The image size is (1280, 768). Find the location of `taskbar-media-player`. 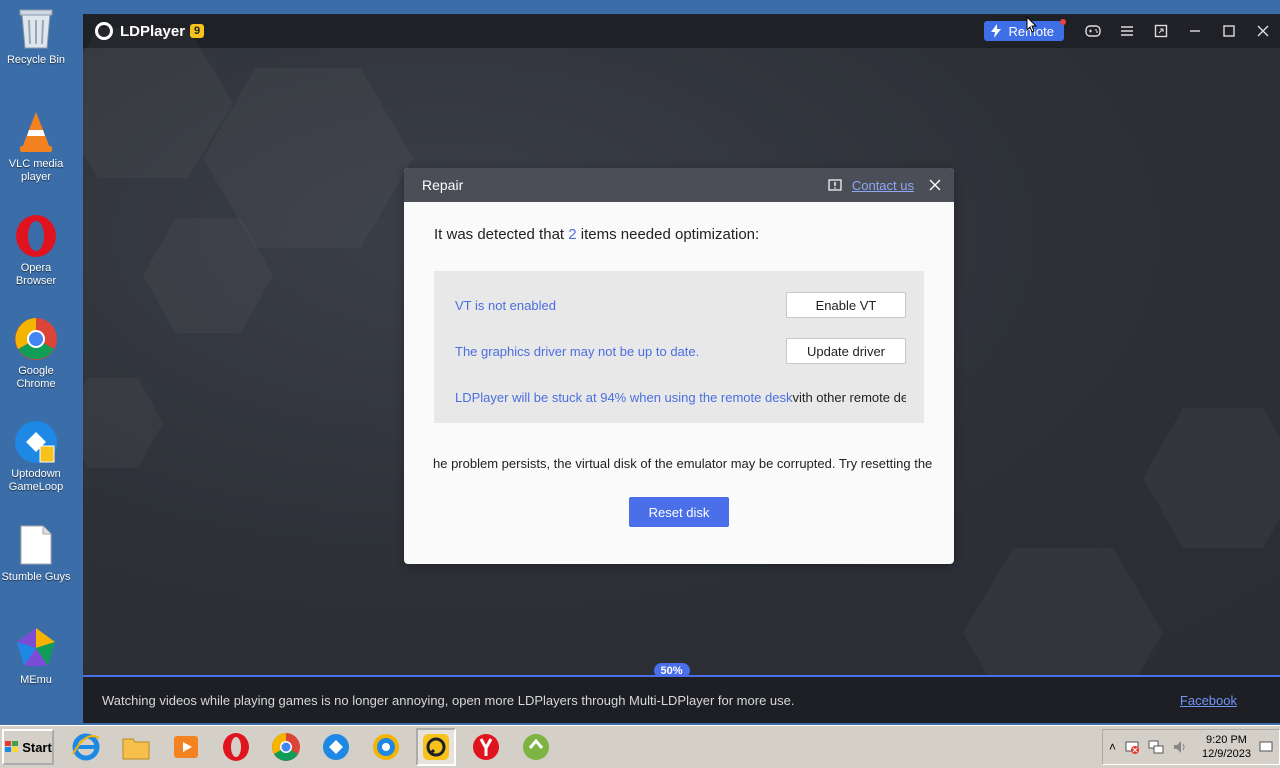

taskbar-media-player is located at coordinates (186, 747).